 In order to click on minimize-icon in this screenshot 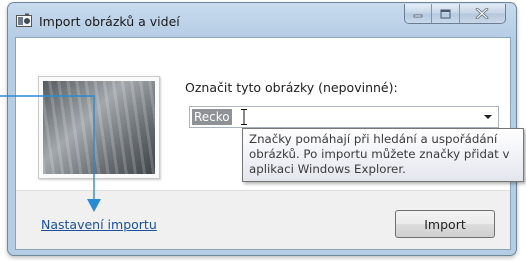, I will do `click(418, 15)`.